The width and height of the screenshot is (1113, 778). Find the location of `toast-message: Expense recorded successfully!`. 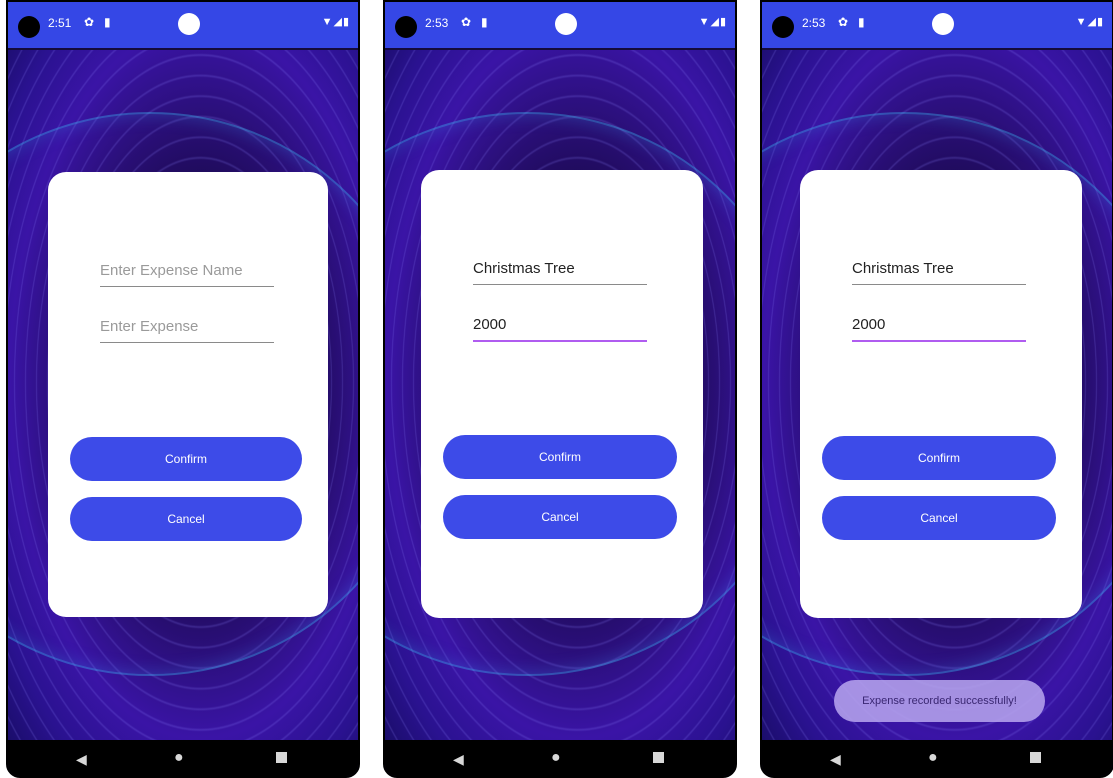

toast-message: Expense recorded successfully! is located at coordinates (939, 701).